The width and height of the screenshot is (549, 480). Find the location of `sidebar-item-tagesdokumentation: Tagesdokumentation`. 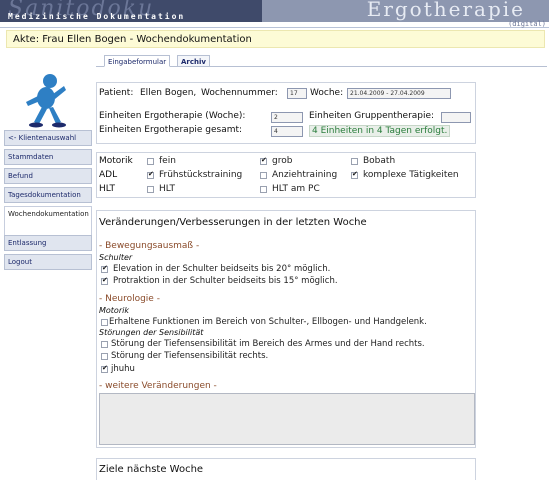

sidebar-item-tagesdokumentation: Tagesdokumentation is located at coordinates (48, 195).